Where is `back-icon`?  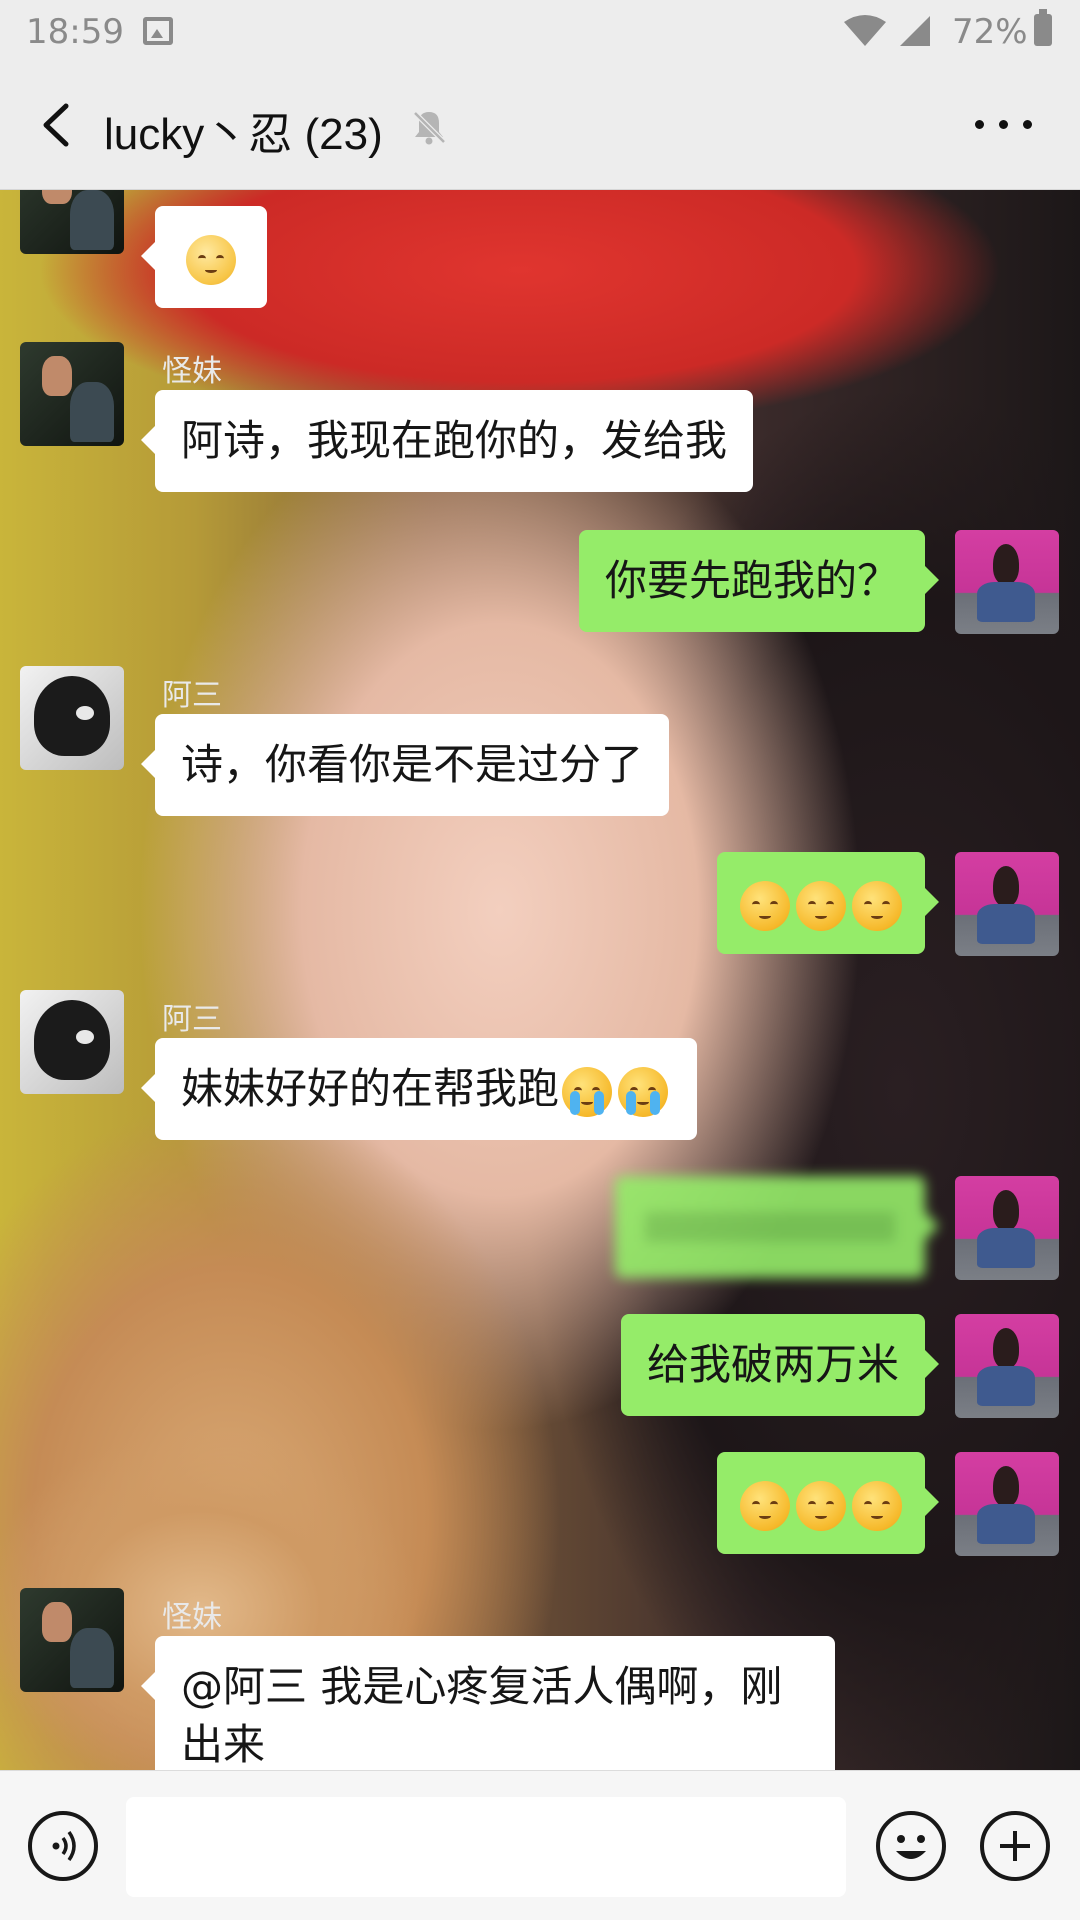 back-icon is located at coordinates (59, 125).